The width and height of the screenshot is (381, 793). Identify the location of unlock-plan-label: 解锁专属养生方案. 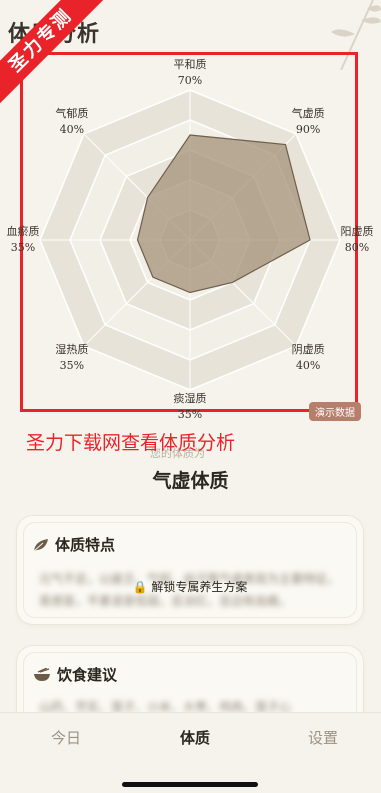
(199, 587).